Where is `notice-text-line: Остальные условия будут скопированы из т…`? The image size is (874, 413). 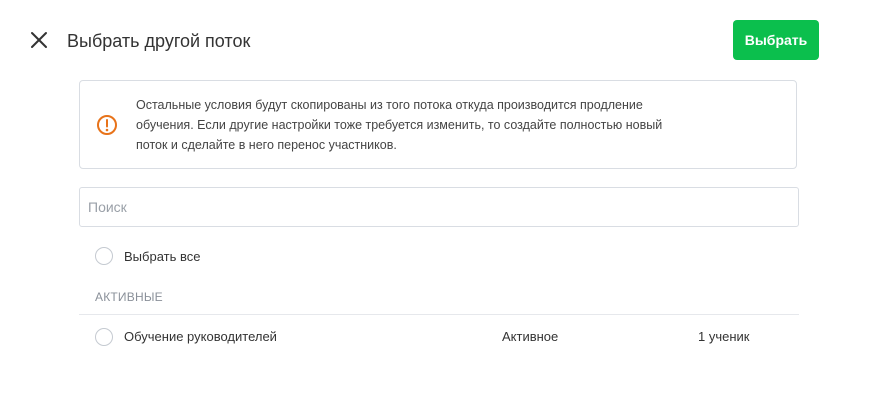
notice-text-line: Остальные условия будут скопированы из т… is located at coordinates (389, 105).